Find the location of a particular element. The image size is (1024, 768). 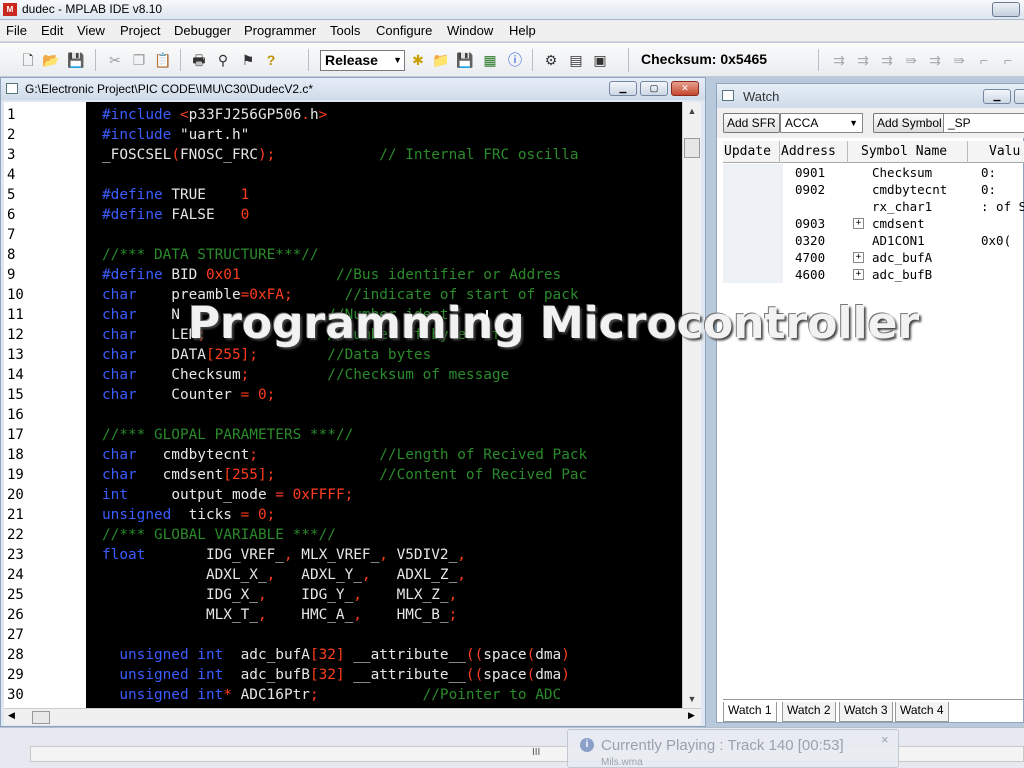

new-file-icon: 🗋 is located at coordinates (28, 60).